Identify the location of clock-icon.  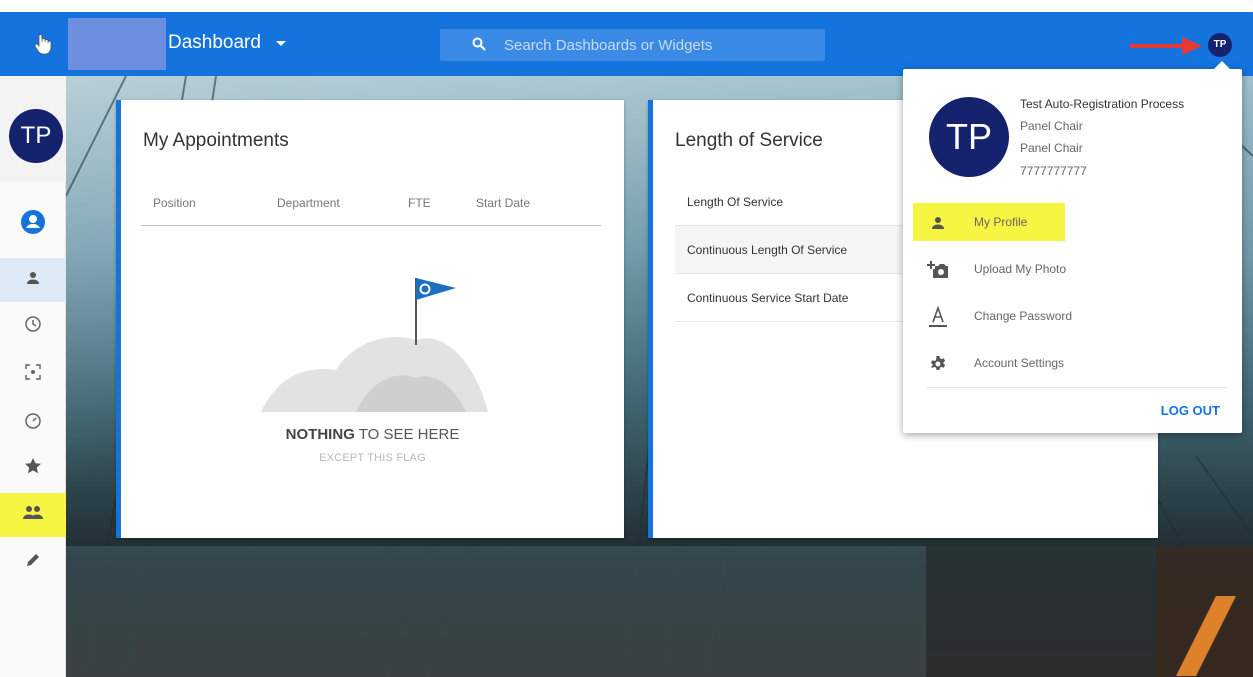
(33, 326).